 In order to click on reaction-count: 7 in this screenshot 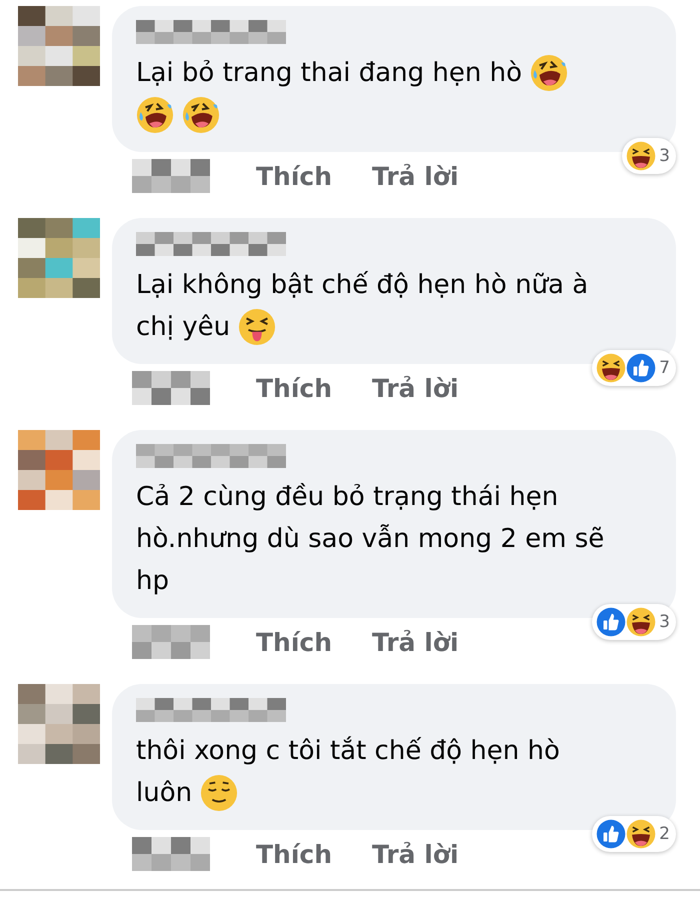, I will do `click(664, 368)`.